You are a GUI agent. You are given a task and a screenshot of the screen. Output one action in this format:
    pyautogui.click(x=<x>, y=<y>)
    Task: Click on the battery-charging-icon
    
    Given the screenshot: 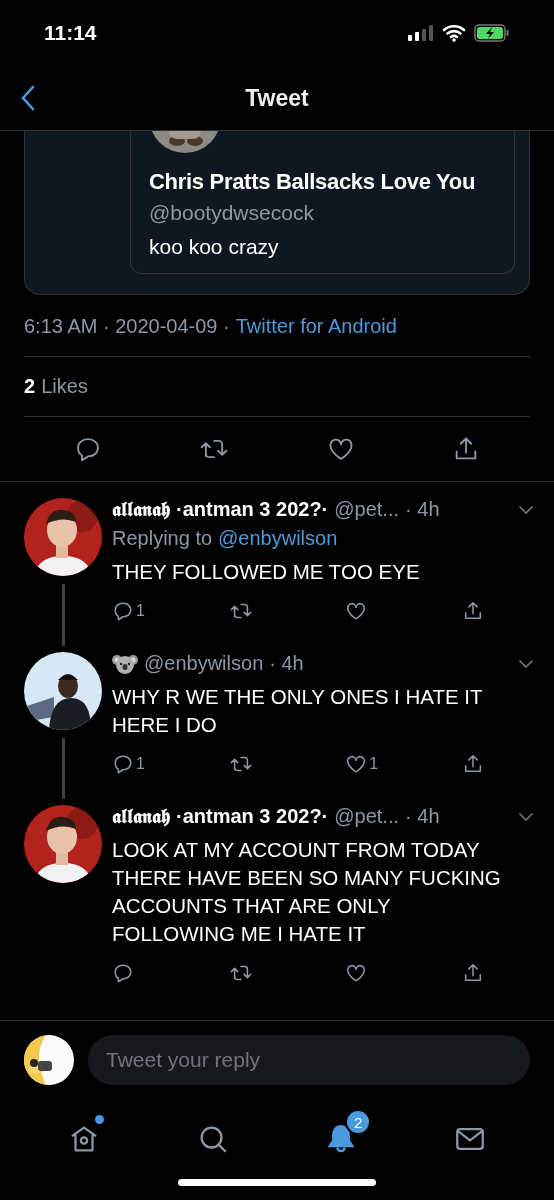 What is the action you would take?
    pyautogui.click(x=492, y=33)
    